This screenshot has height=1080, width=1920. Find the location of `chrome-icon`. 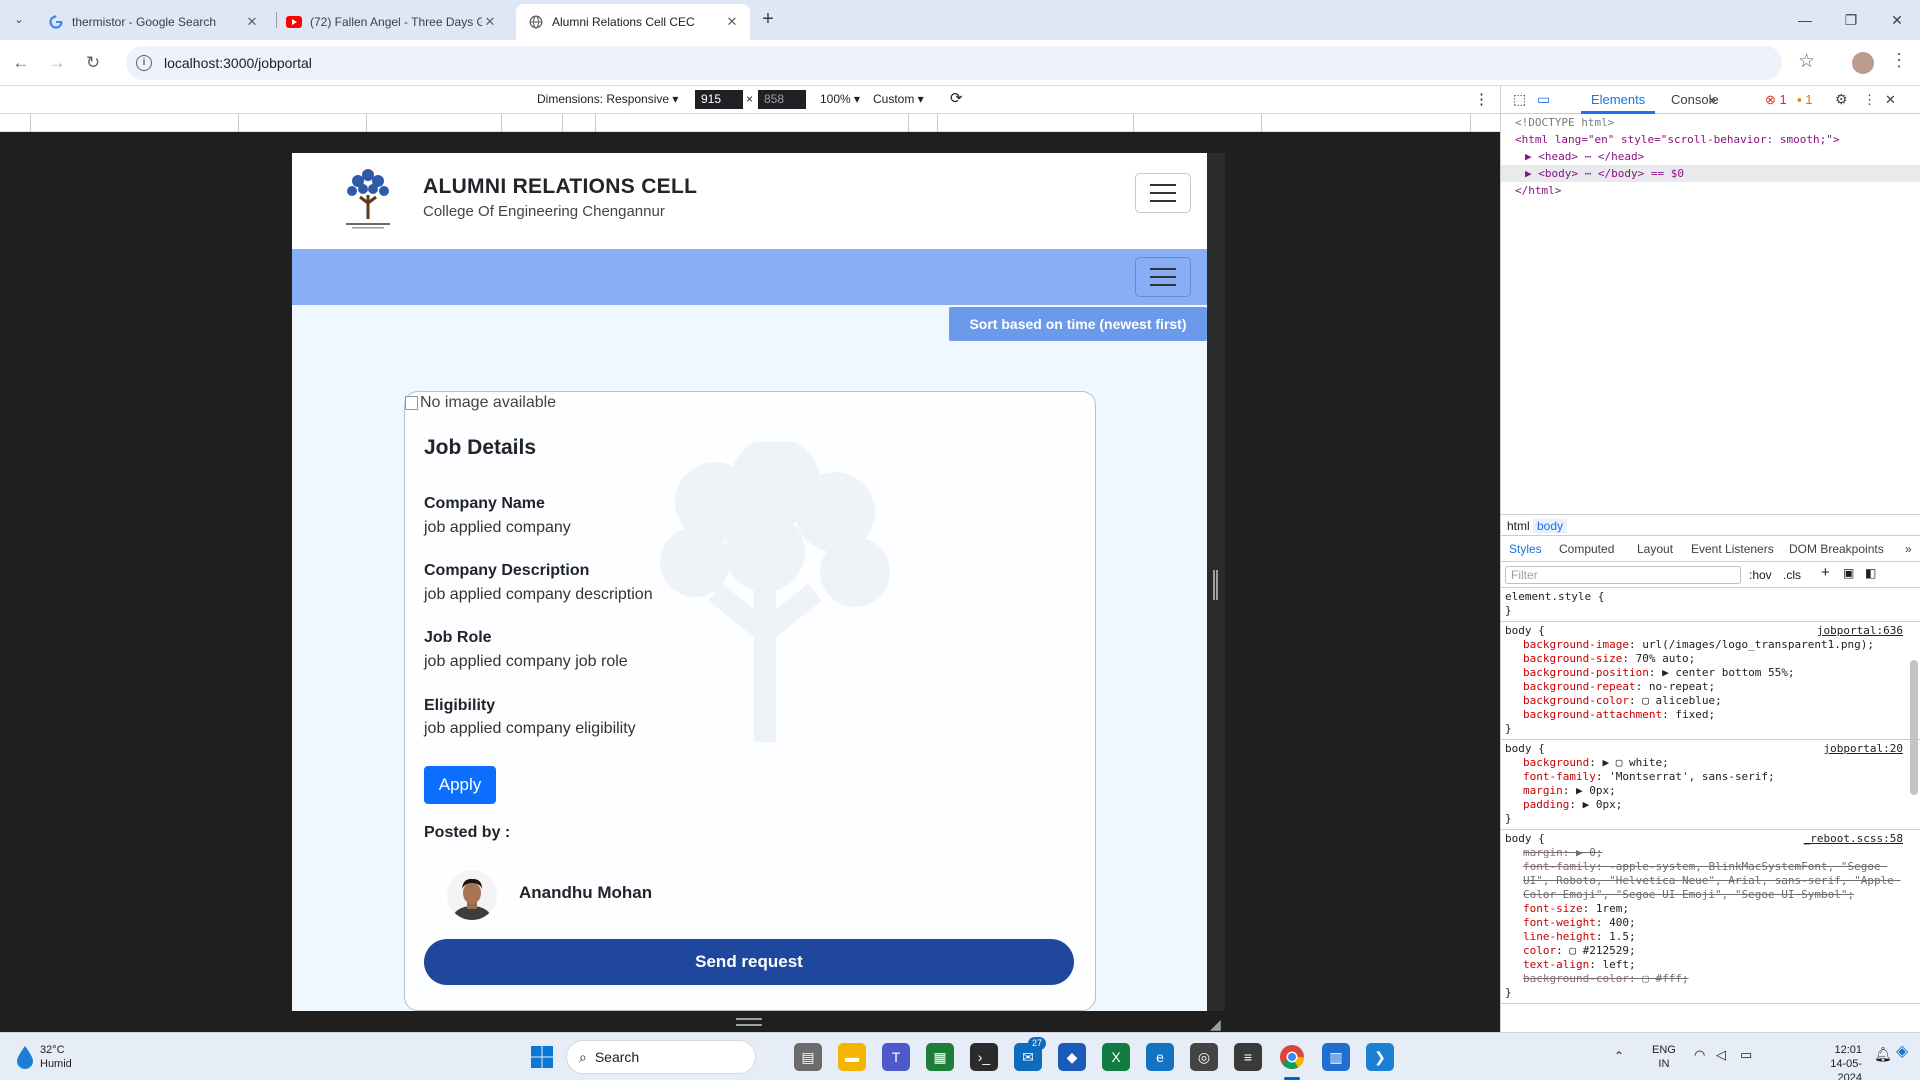

chrome-icon is located at coordinates (1292, 1057).